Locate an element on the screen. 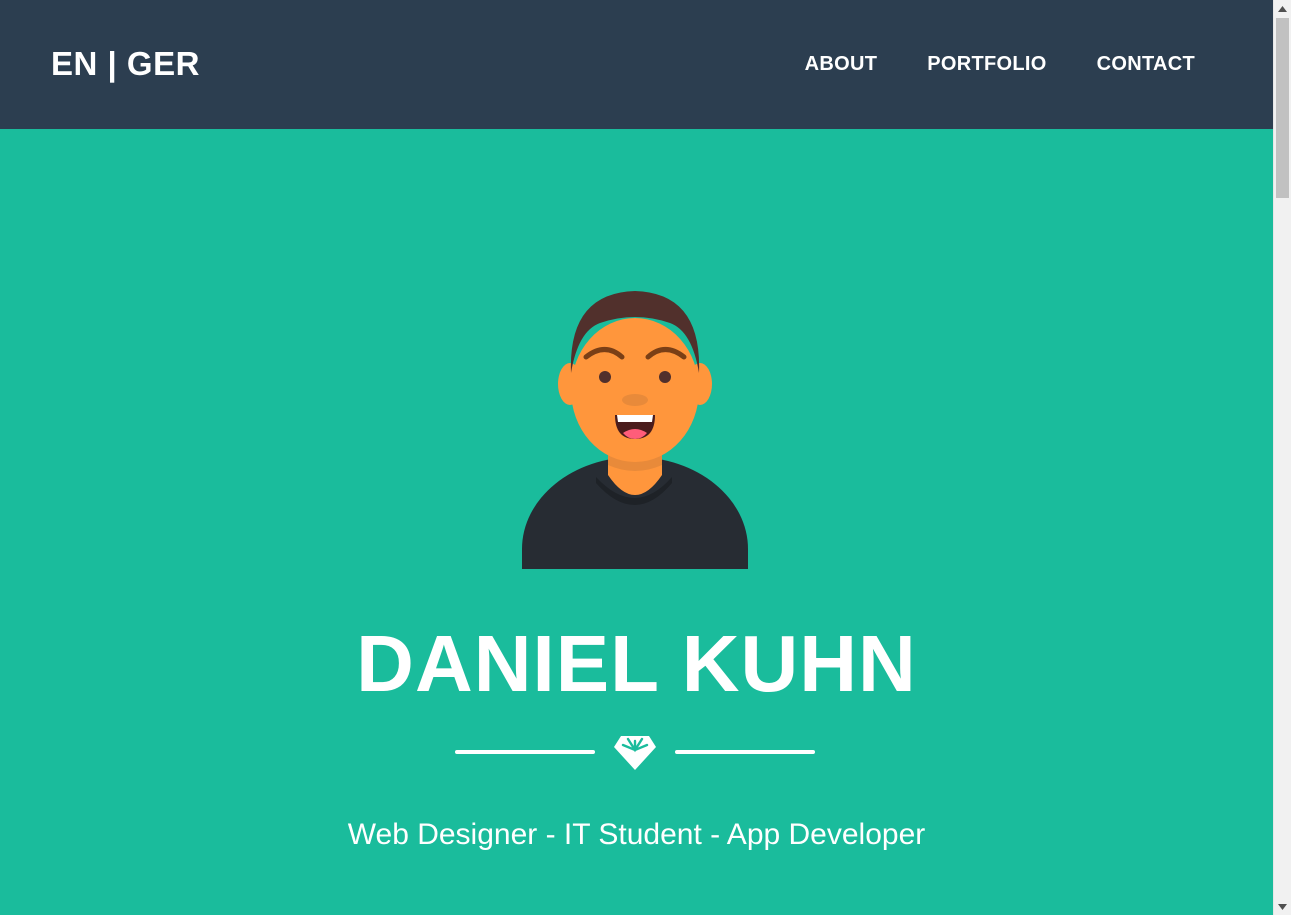 The height and width of the screenshot is (915, 1291). scrollbar-thumb is located at coordinates (1282, 108).